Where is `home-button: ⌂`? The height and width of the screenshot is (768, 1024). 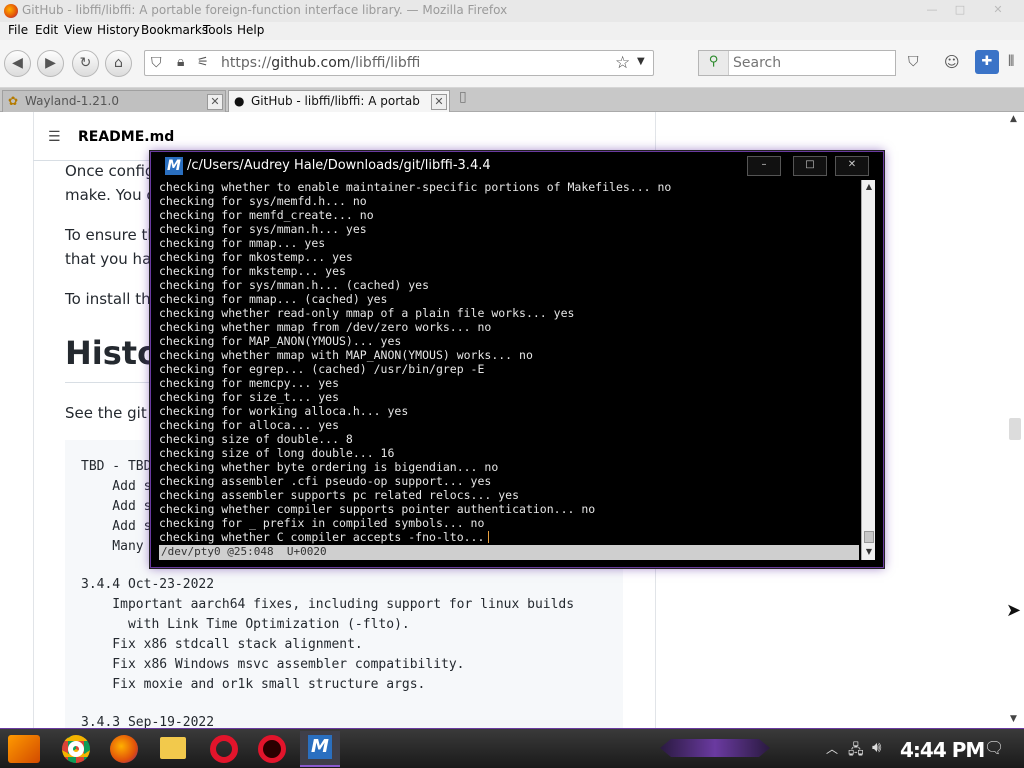 home-button: ⌂ is located at coordinates (118, 63).